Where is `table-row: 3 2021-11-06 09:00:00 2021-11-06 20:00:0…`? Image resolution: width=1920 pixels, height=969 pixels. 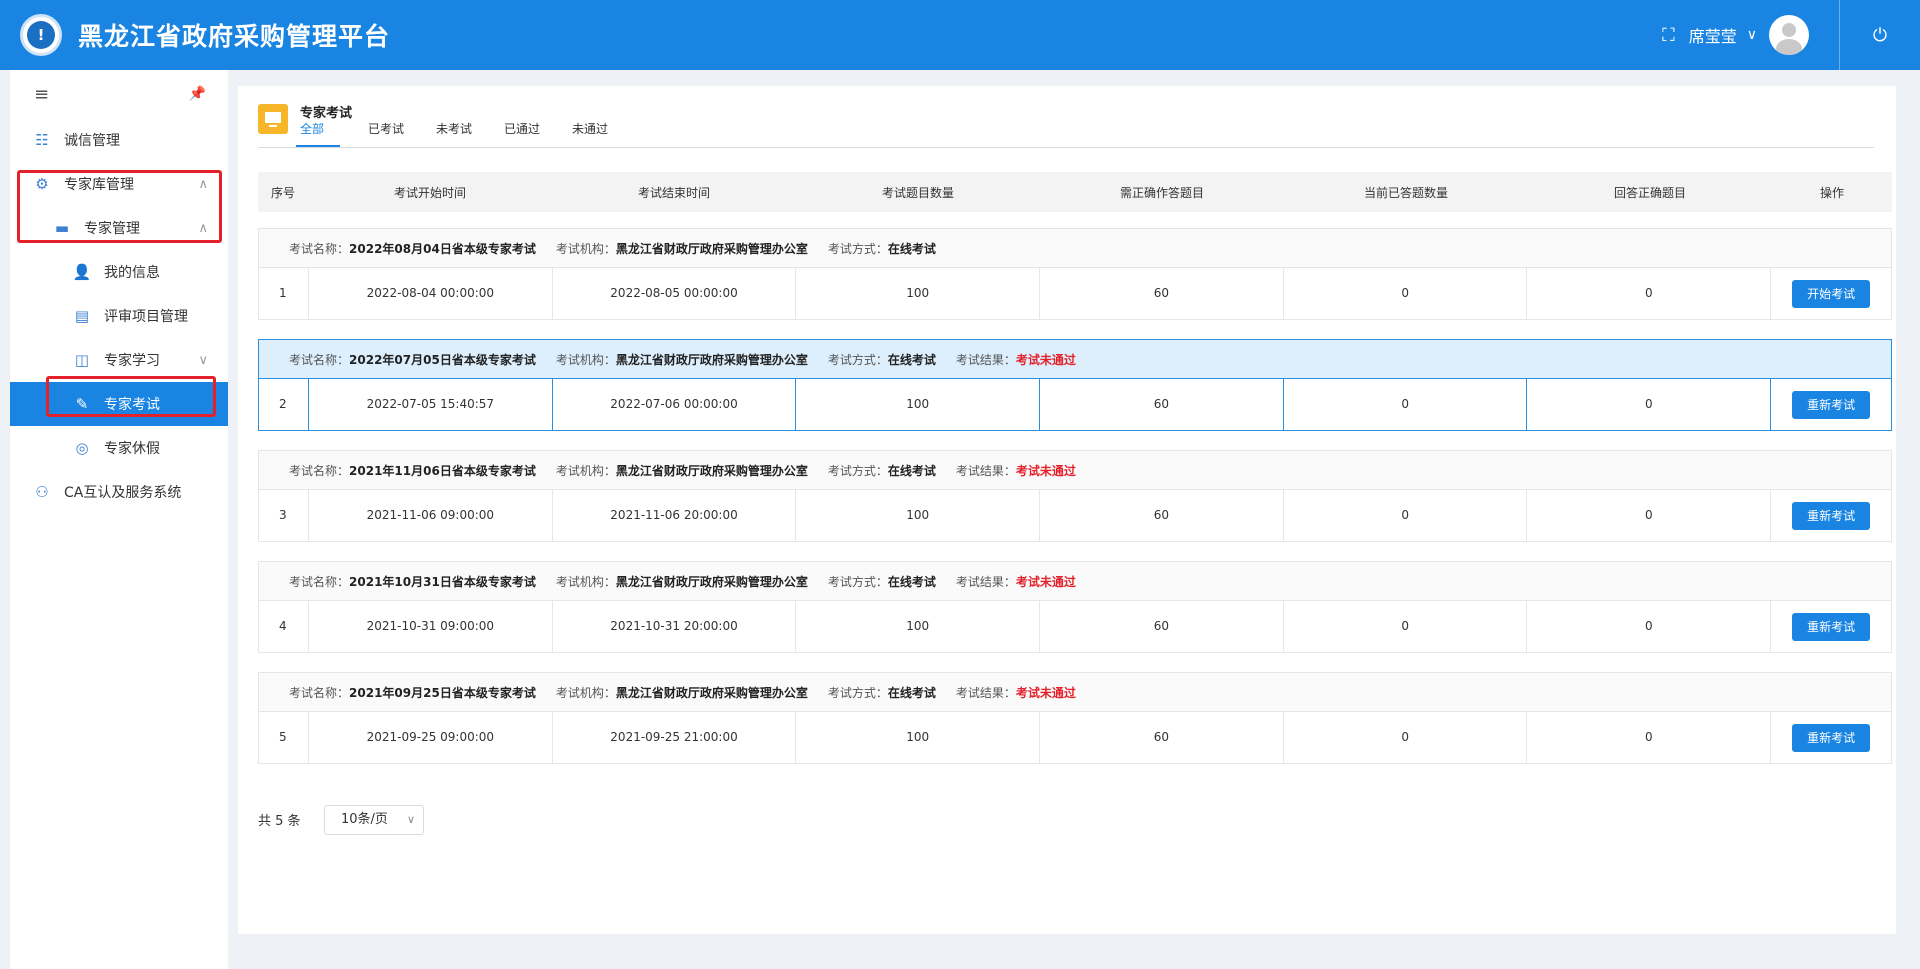
table-row: 3 2021-11-06 09:00:00 2021-11-06 20:00:0… is located at coordinates (1075, 515).